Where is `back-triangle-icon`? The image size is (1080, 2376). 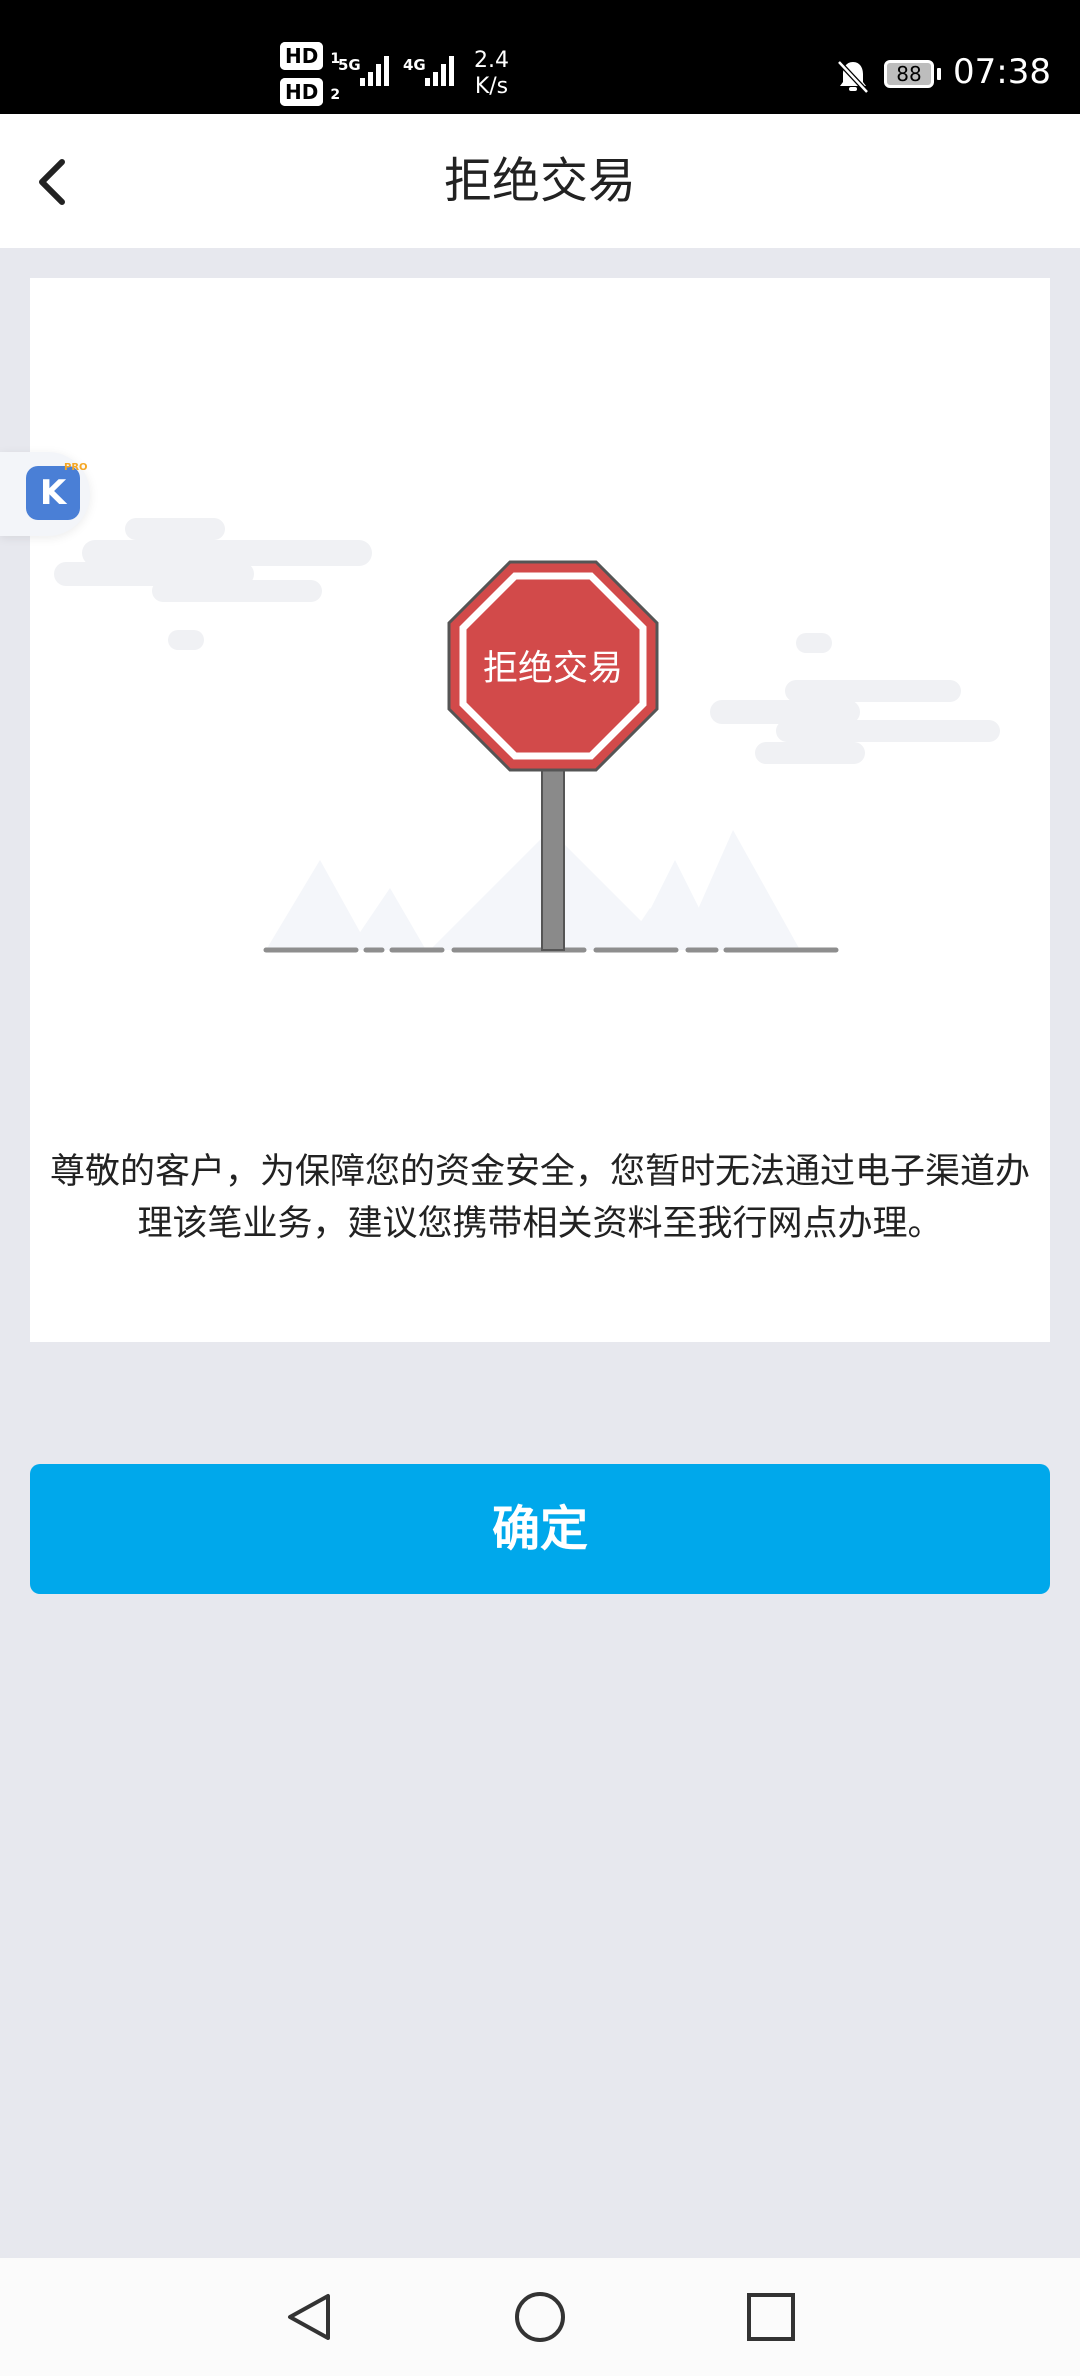 back-triangle-icon is located at coordinates (309, 2317).